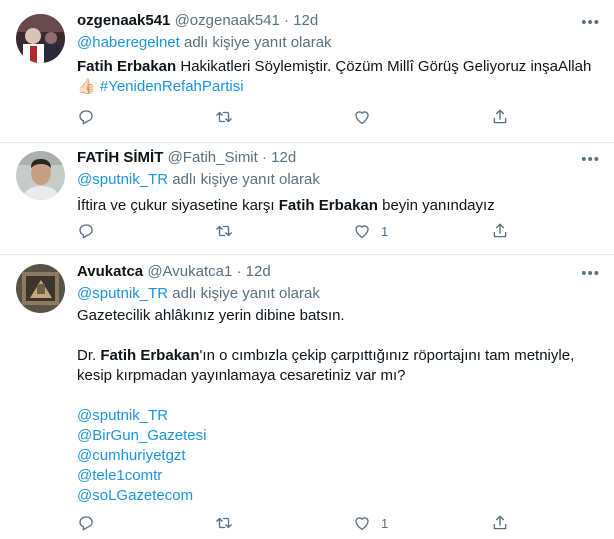 The height and width of the screenshot is (539, 614). I want to click on tweet-text-line: 👍🏻 #YenidenRefahPartisi, so click(339, 87).